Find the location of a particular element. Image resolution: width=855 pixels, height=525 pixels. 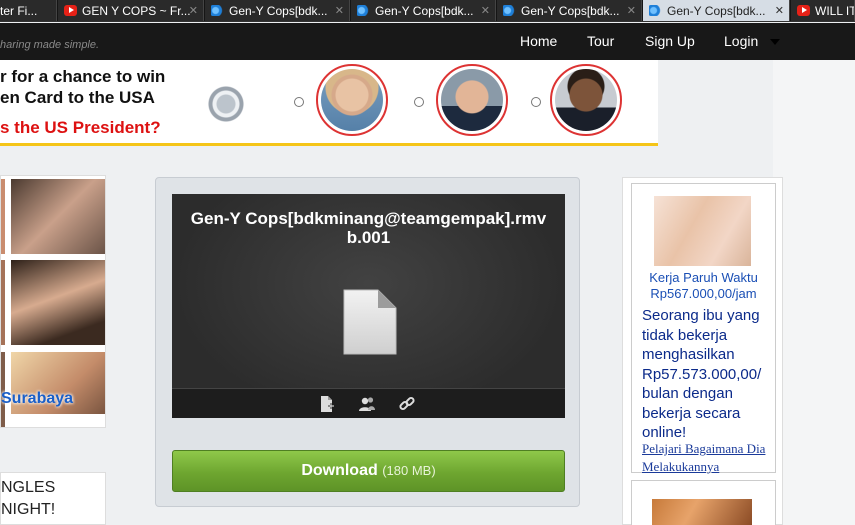

file-toolbar is located at coordinates (368, 403).